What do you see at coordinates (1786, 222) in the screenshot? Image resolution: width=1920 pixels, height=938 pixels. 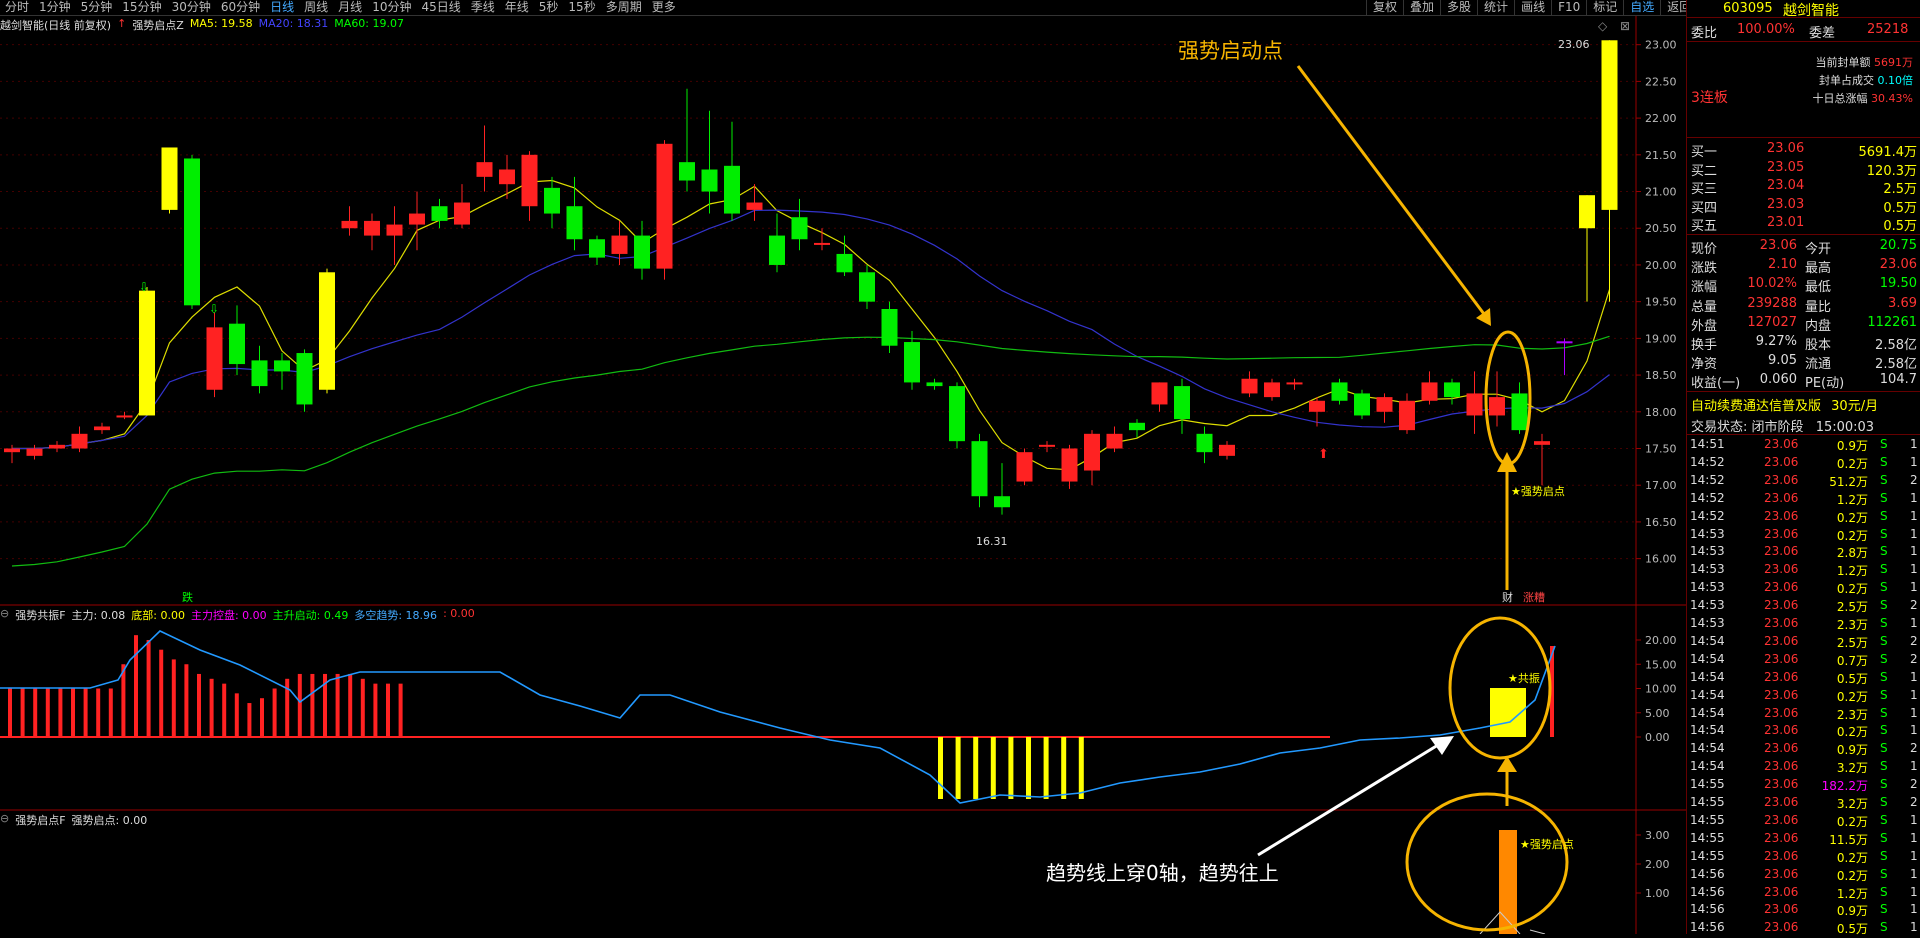 I see `buy-level-price: 23.01` at bounding box center [1786, 222].